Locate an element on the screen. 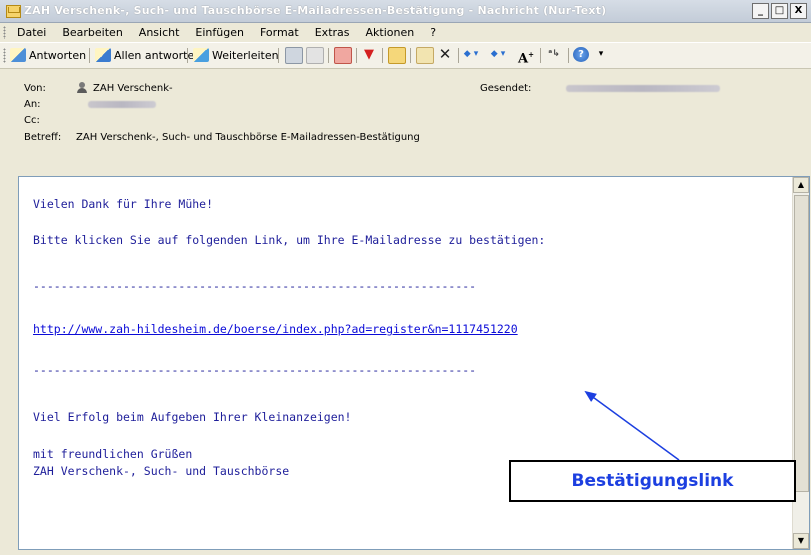  subject-label: Betreff: is located at coordinates (43, 137).